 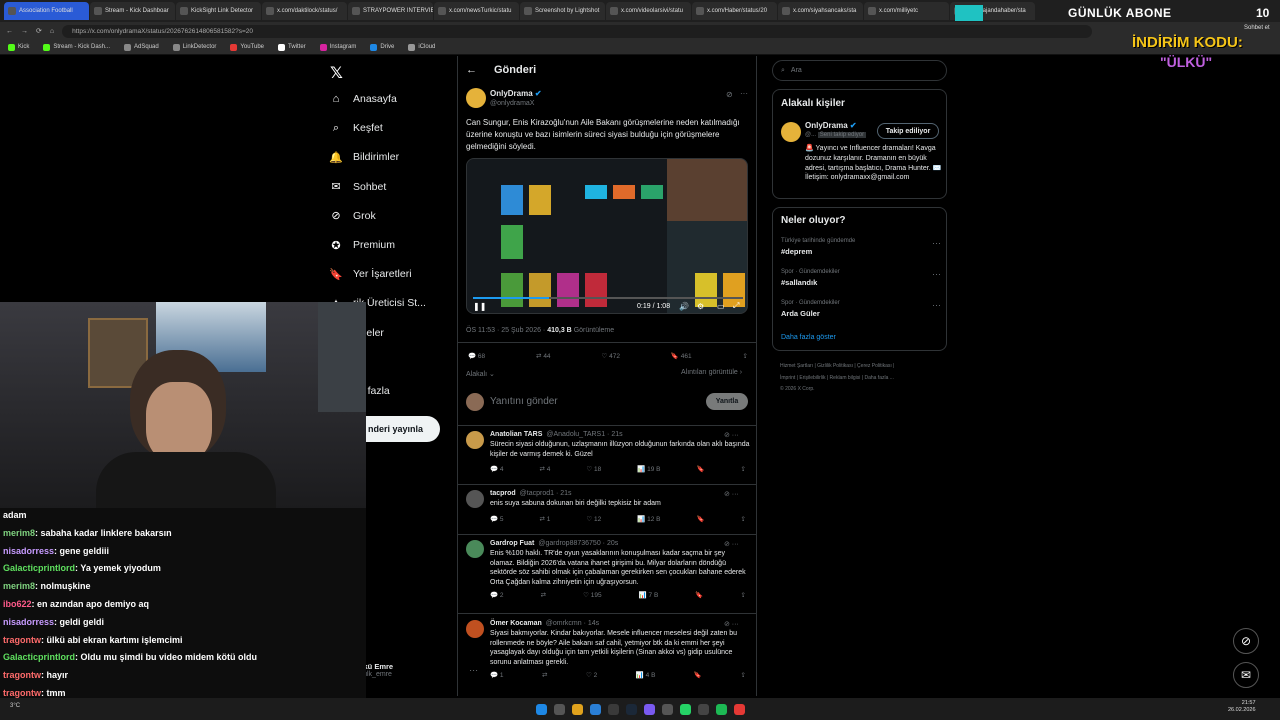 I want to click on bookmark-item: AdSquad, so click(x=141, y=47).